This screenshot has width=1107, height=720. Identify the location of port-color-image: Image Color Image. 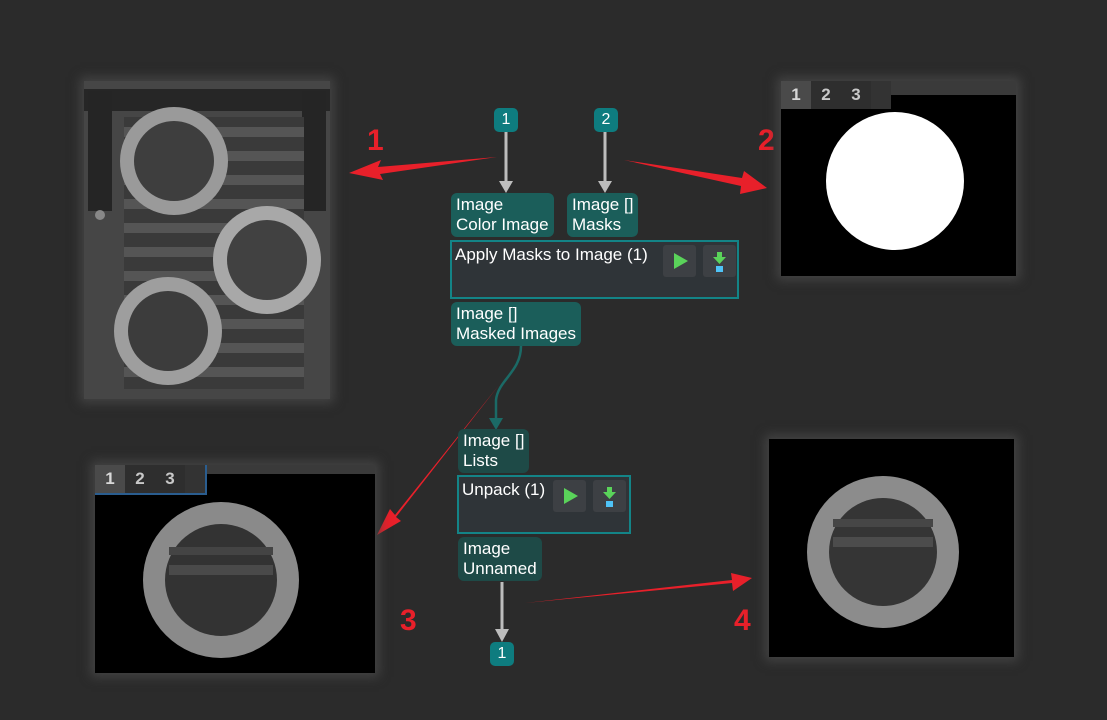
(502, 215).